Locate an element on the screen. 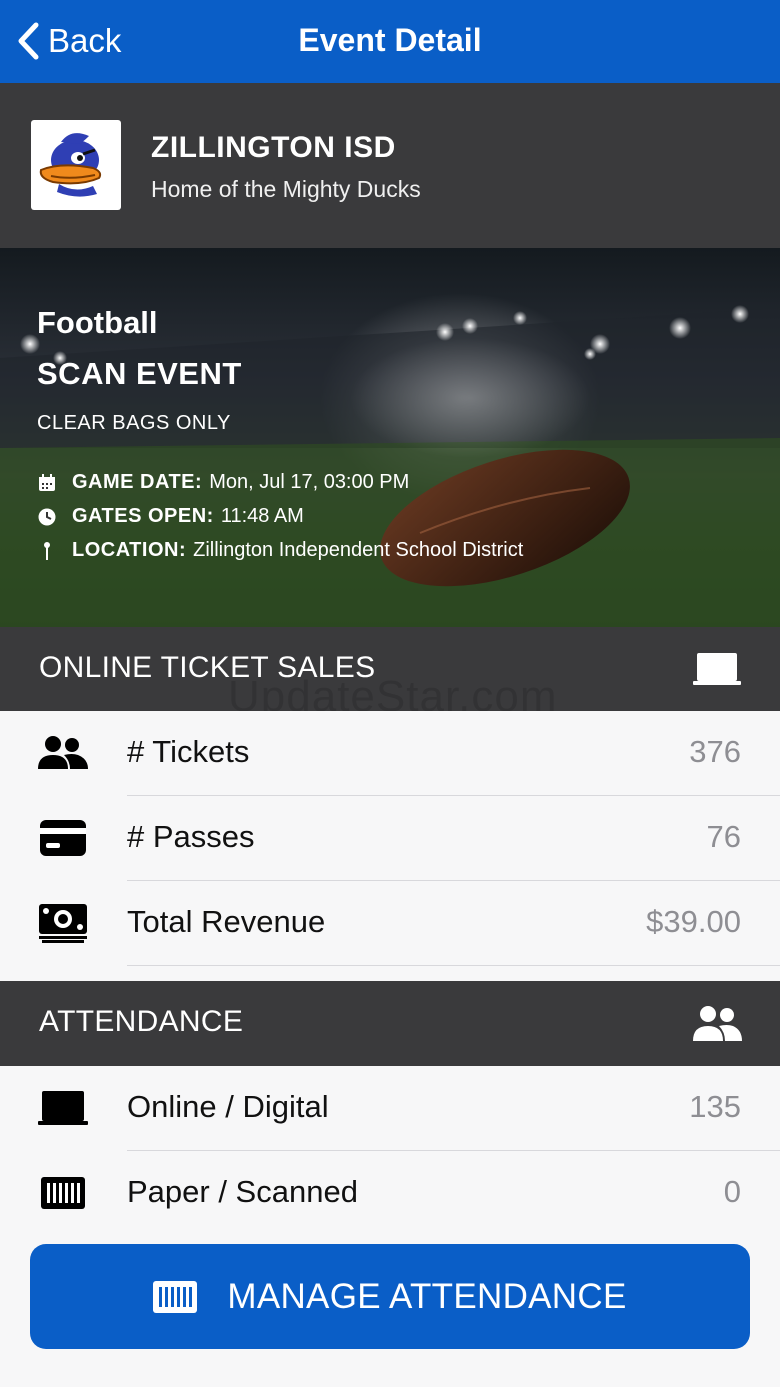  row-value: $39.00 is located at coordinates (693, 921).